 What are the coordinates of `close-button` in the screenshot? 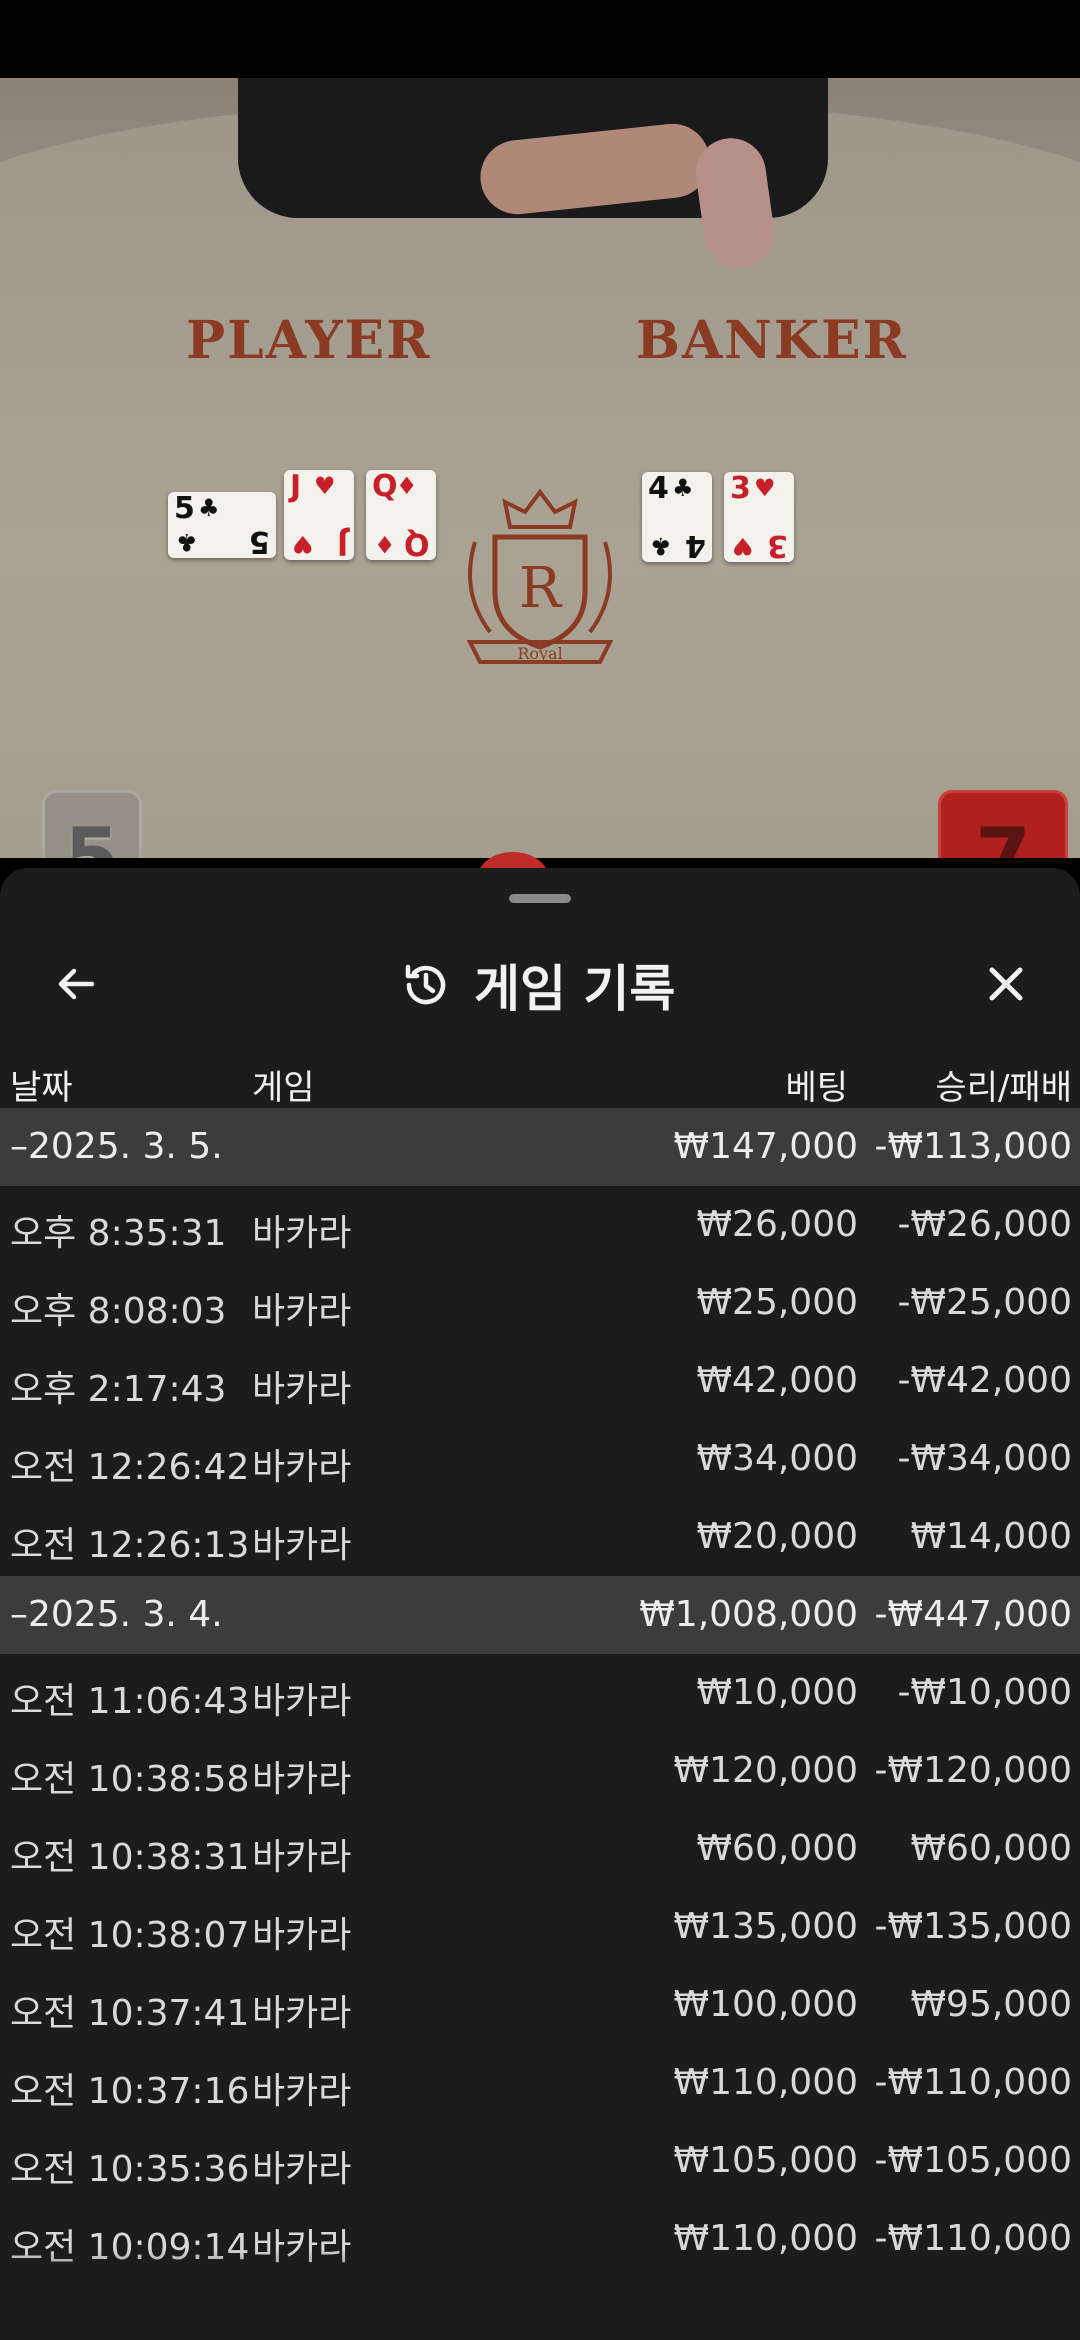 It's located at (1006, 984).